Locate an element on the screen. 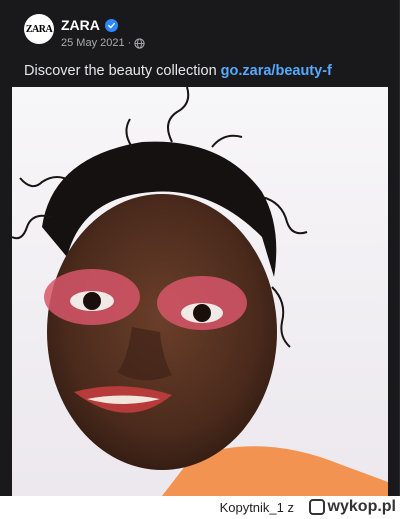 The width and height of the screenshot is (400, 519). post-header: ZARA ZARA 25 May 2021 · is located at coordinates (194, 34).